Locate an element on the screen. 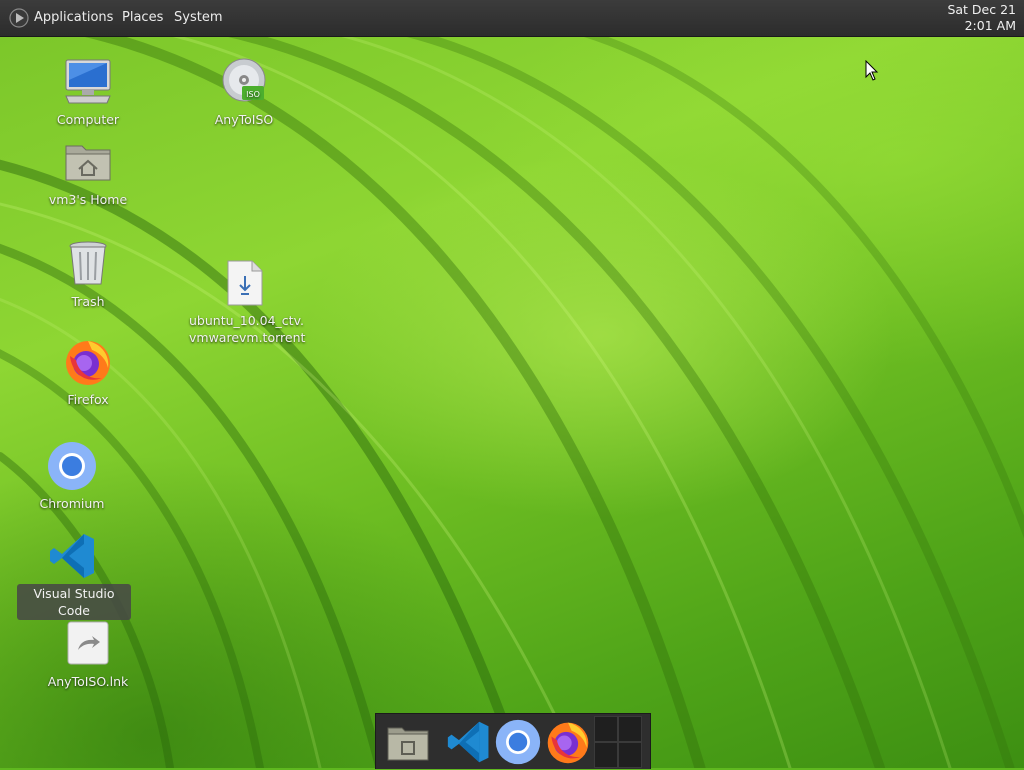 The width and height of the screenshot is (1024, 770). desktop-icon-vscode: Visual Studio Code is located at coordinates (74, 575).